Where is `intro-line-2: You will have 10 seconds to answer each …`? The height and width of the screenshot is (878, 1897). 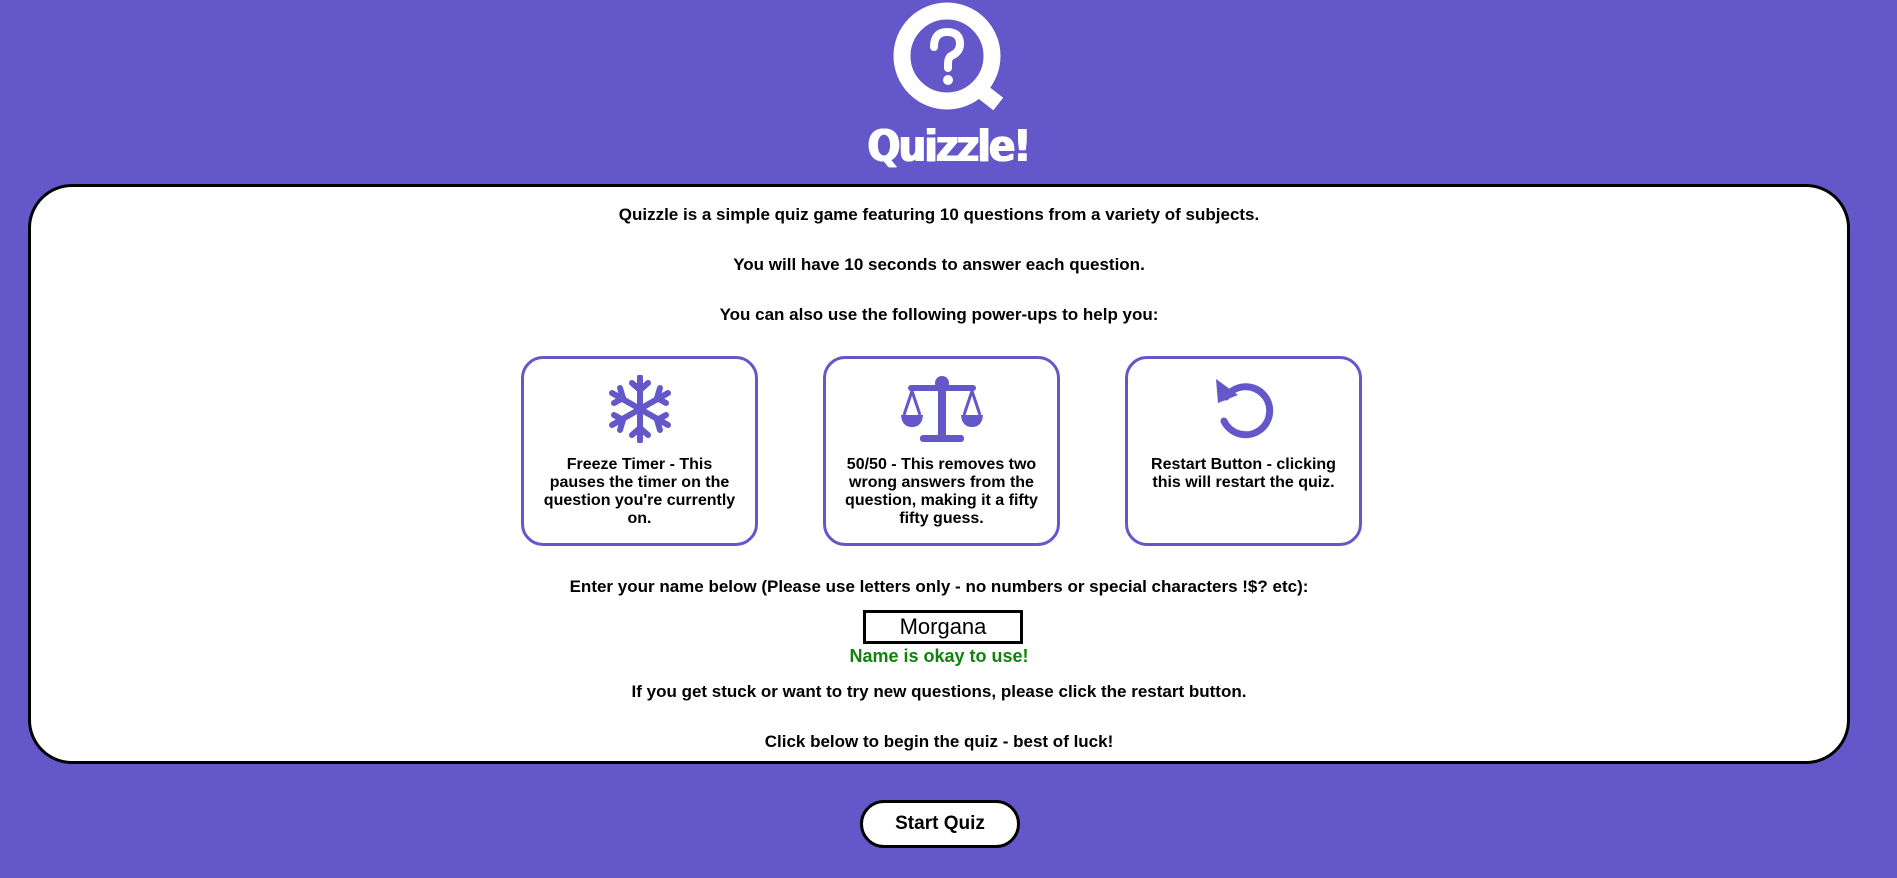
intro-line-2: You will have 10 seconds to answer each … is located at coordinates (939, 264).